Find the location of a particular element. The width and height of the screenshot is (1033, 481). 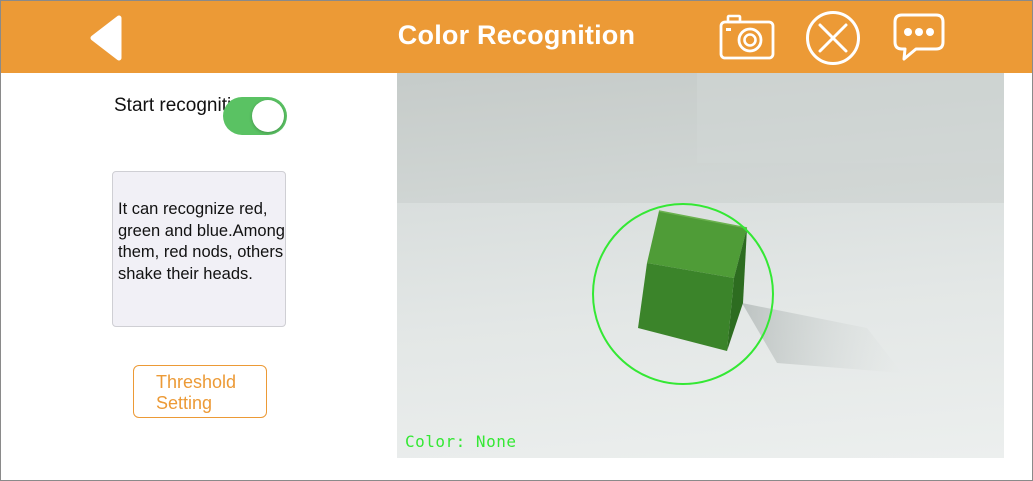

chat-bubble-icon is located at coordinates (919, 37).